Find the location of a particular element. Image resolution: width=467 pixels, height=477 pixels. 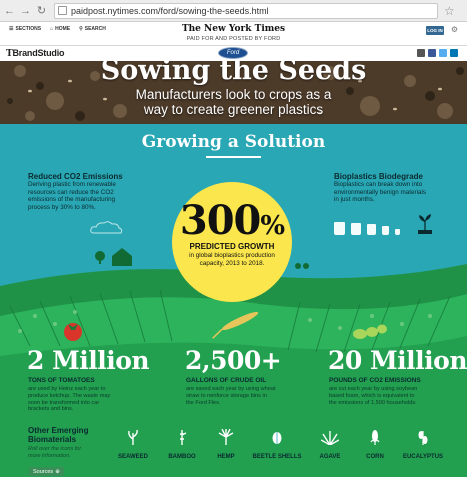

heading-divider is located at coordinates (233, 157).